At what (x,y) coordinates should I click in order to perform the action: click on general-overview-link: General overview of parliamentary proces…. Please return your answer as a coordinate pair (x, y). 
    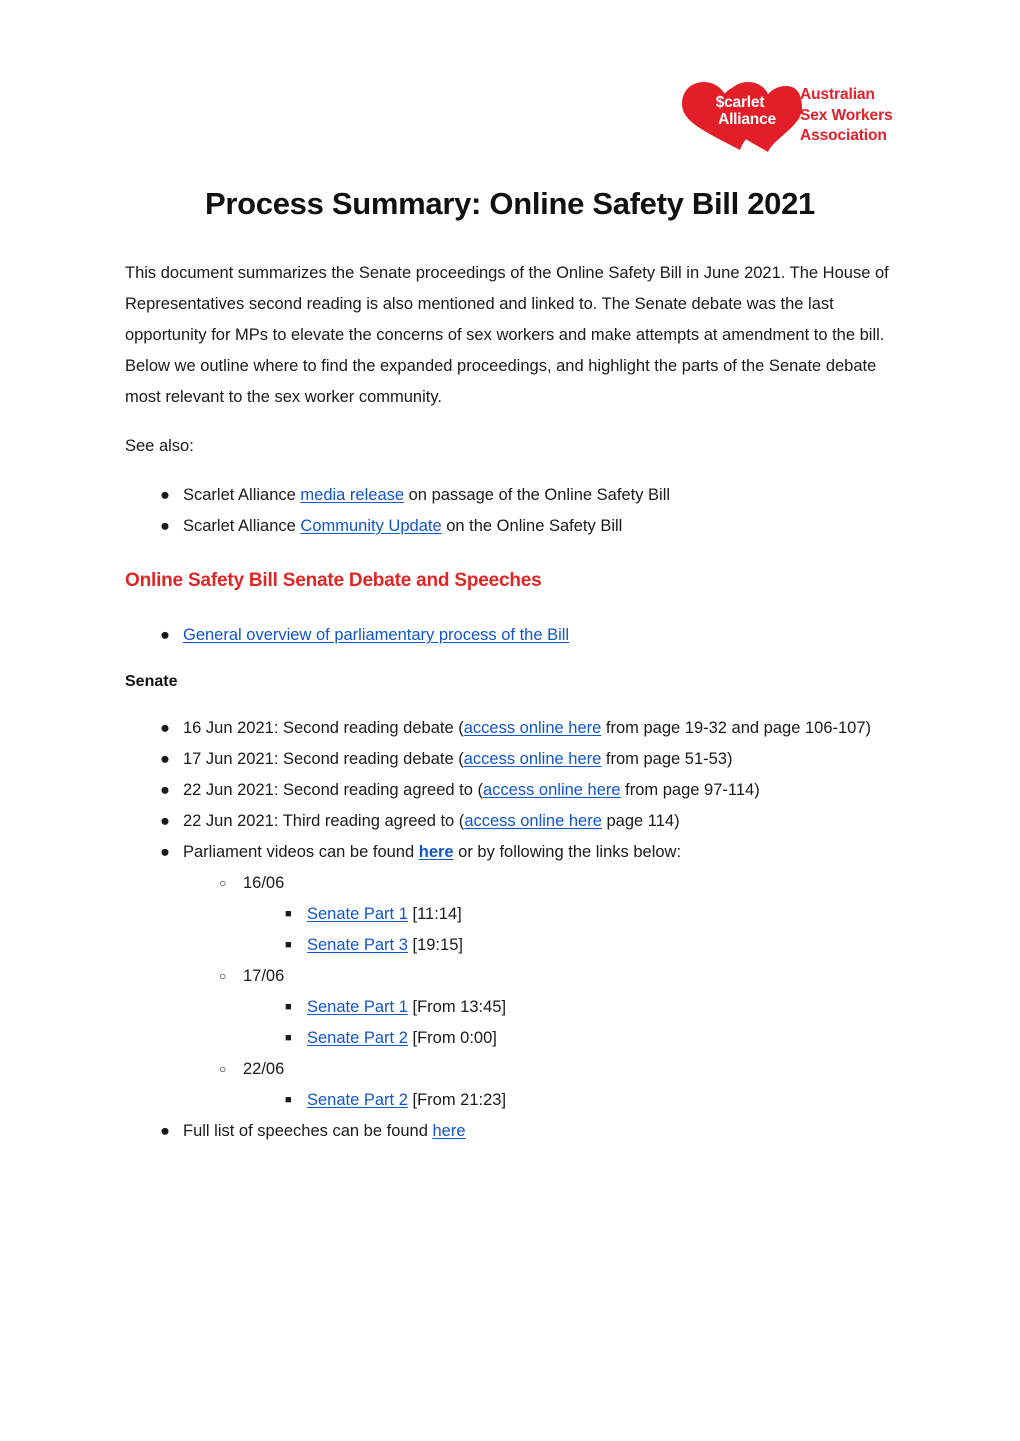
    Looking at the image, I should click on (376, 635).